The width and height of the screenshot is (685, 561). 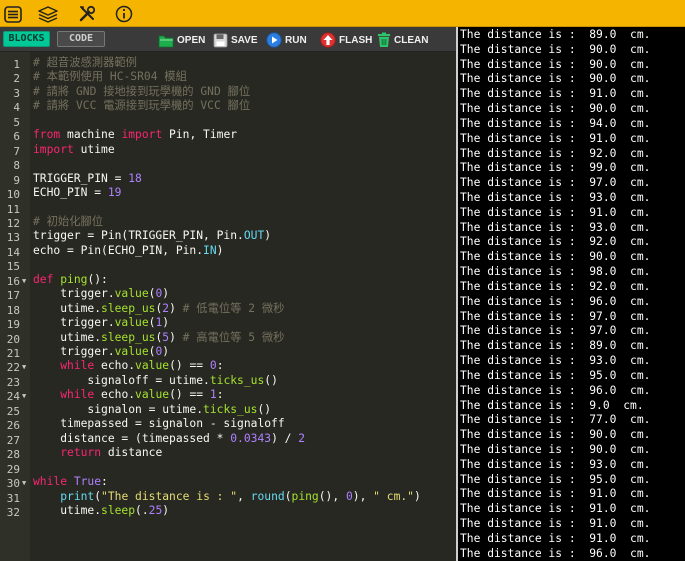 I want to click on clean-label: CLEAN, so click(x=411, y=40).